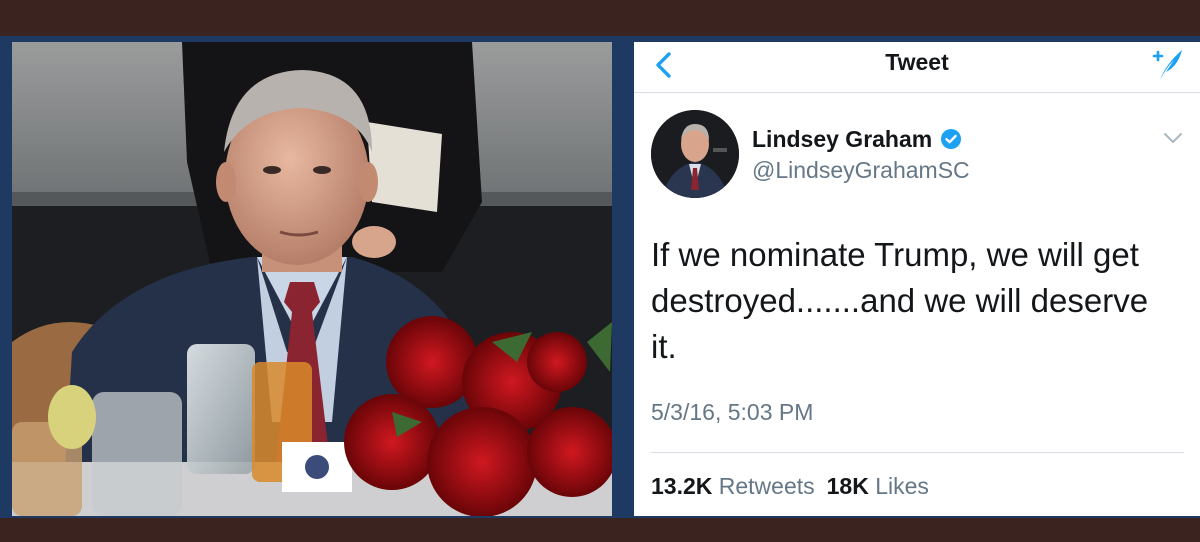 Image resolution: width=1200 pixels, height=542 pixels. I want to click on tweet-stats: 13.2K Retweets 18K Likes, so click(790, 486).